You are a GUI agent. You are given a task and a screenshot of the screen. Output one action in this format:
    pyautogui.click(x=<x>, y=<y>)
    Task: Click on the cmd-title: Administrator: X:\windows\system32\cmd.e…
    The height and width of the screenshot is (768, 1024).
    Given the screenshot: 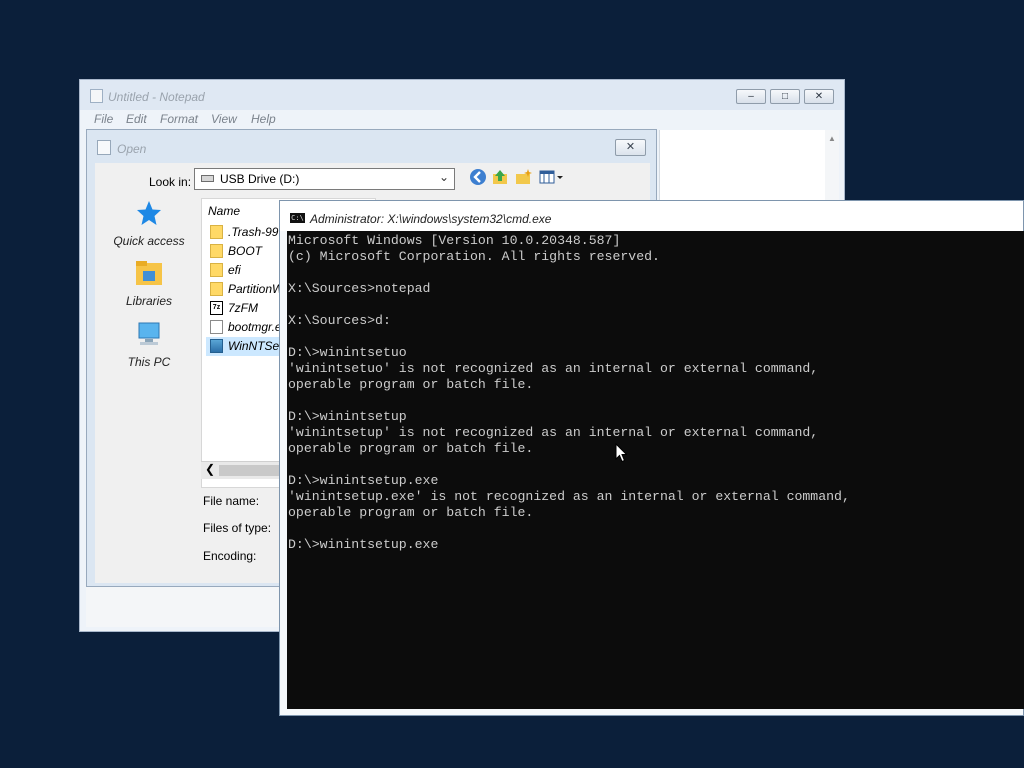 What is the action you would take?
    pyautogui.click(x=431, y=219)
    